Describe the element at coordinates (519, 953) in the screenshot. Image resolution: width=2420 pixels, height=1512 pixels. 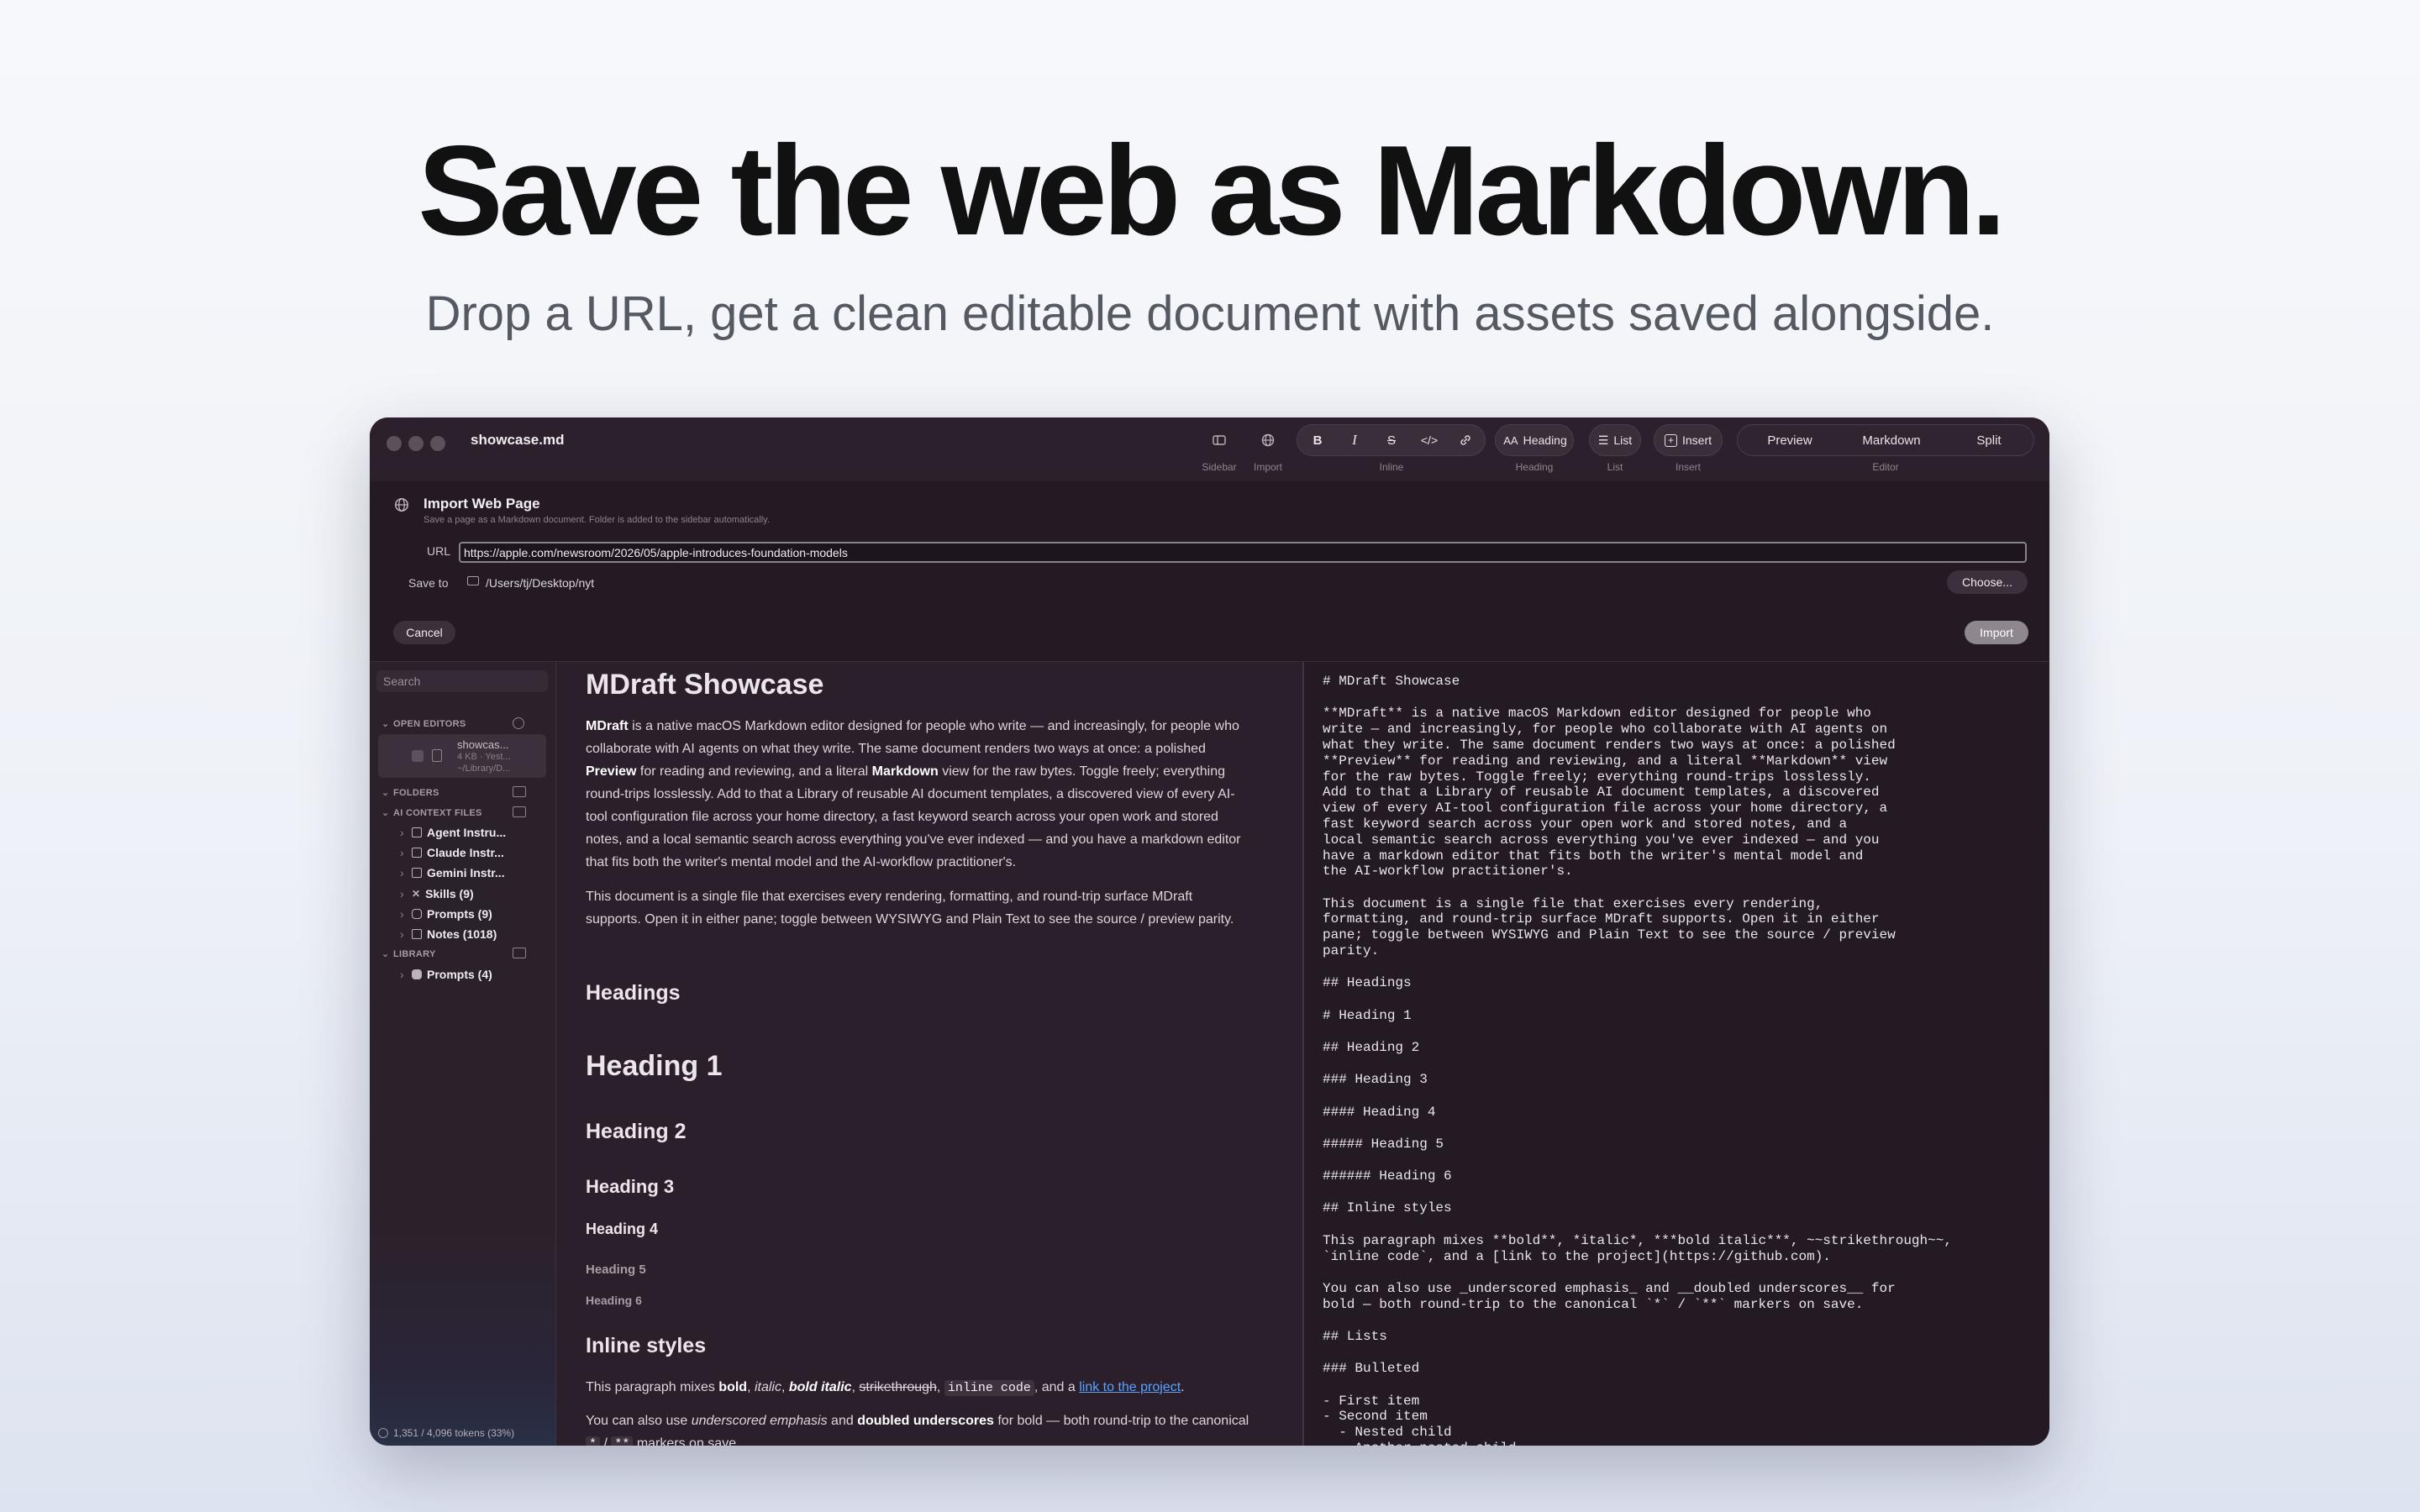
I see `library-icon` at that location.